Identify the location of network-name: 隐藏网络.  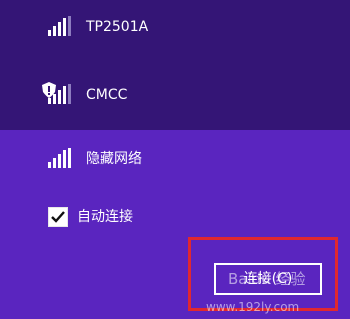
(114, 159).